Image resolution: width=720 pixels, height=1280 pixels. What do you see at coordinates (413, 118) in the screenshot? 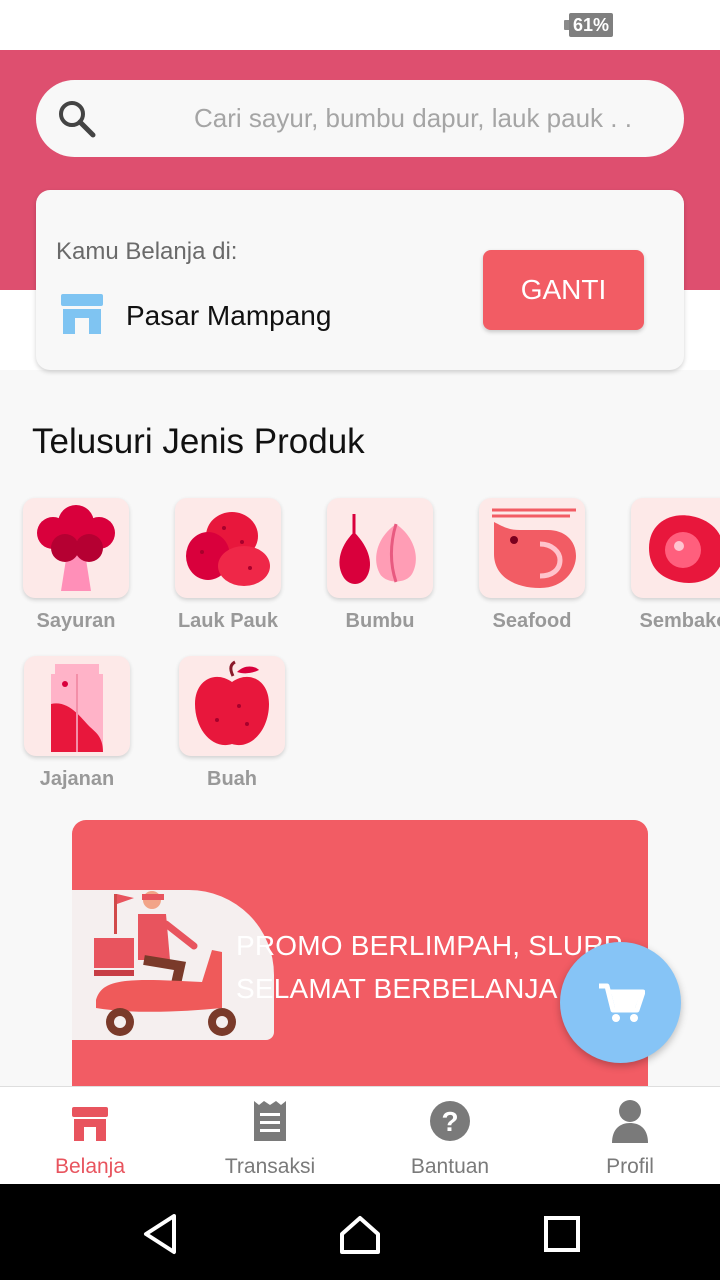
I see `search-input: Cari sayur, bumbu dapur, lauk pauk . .` at bounding box center [413, 118].